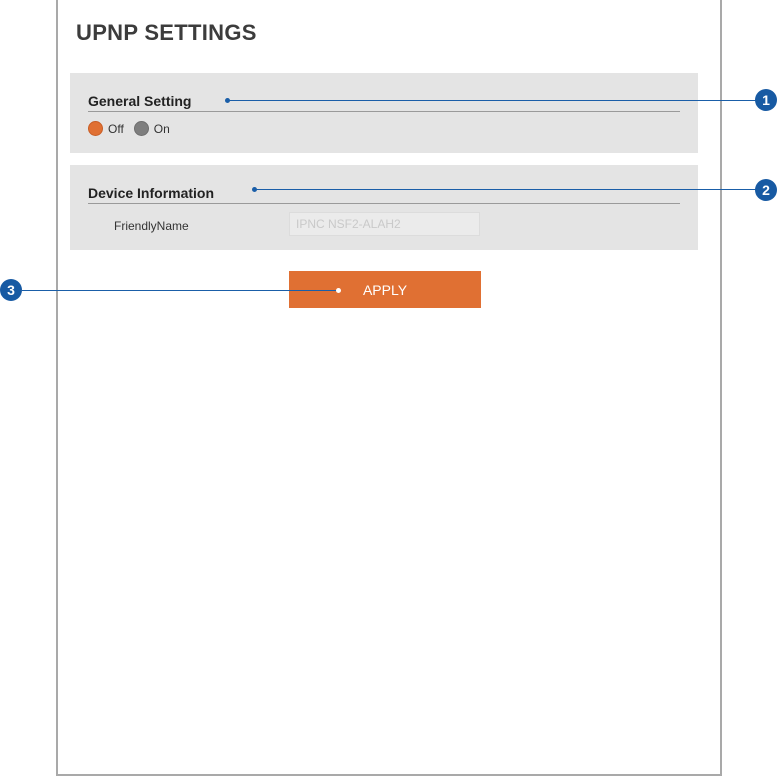 This screenshot has width=780, height=778. I want to click on callout-3-line, so click(180, 290).